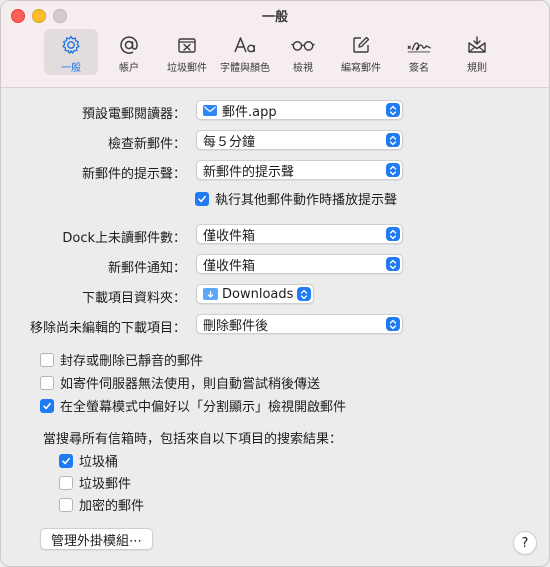 Image resolution: width=550 pixels, height=567 pixels. Describe the element at coordinates (525, 543) in the screenshot. I see `help-button: ?` at that location.